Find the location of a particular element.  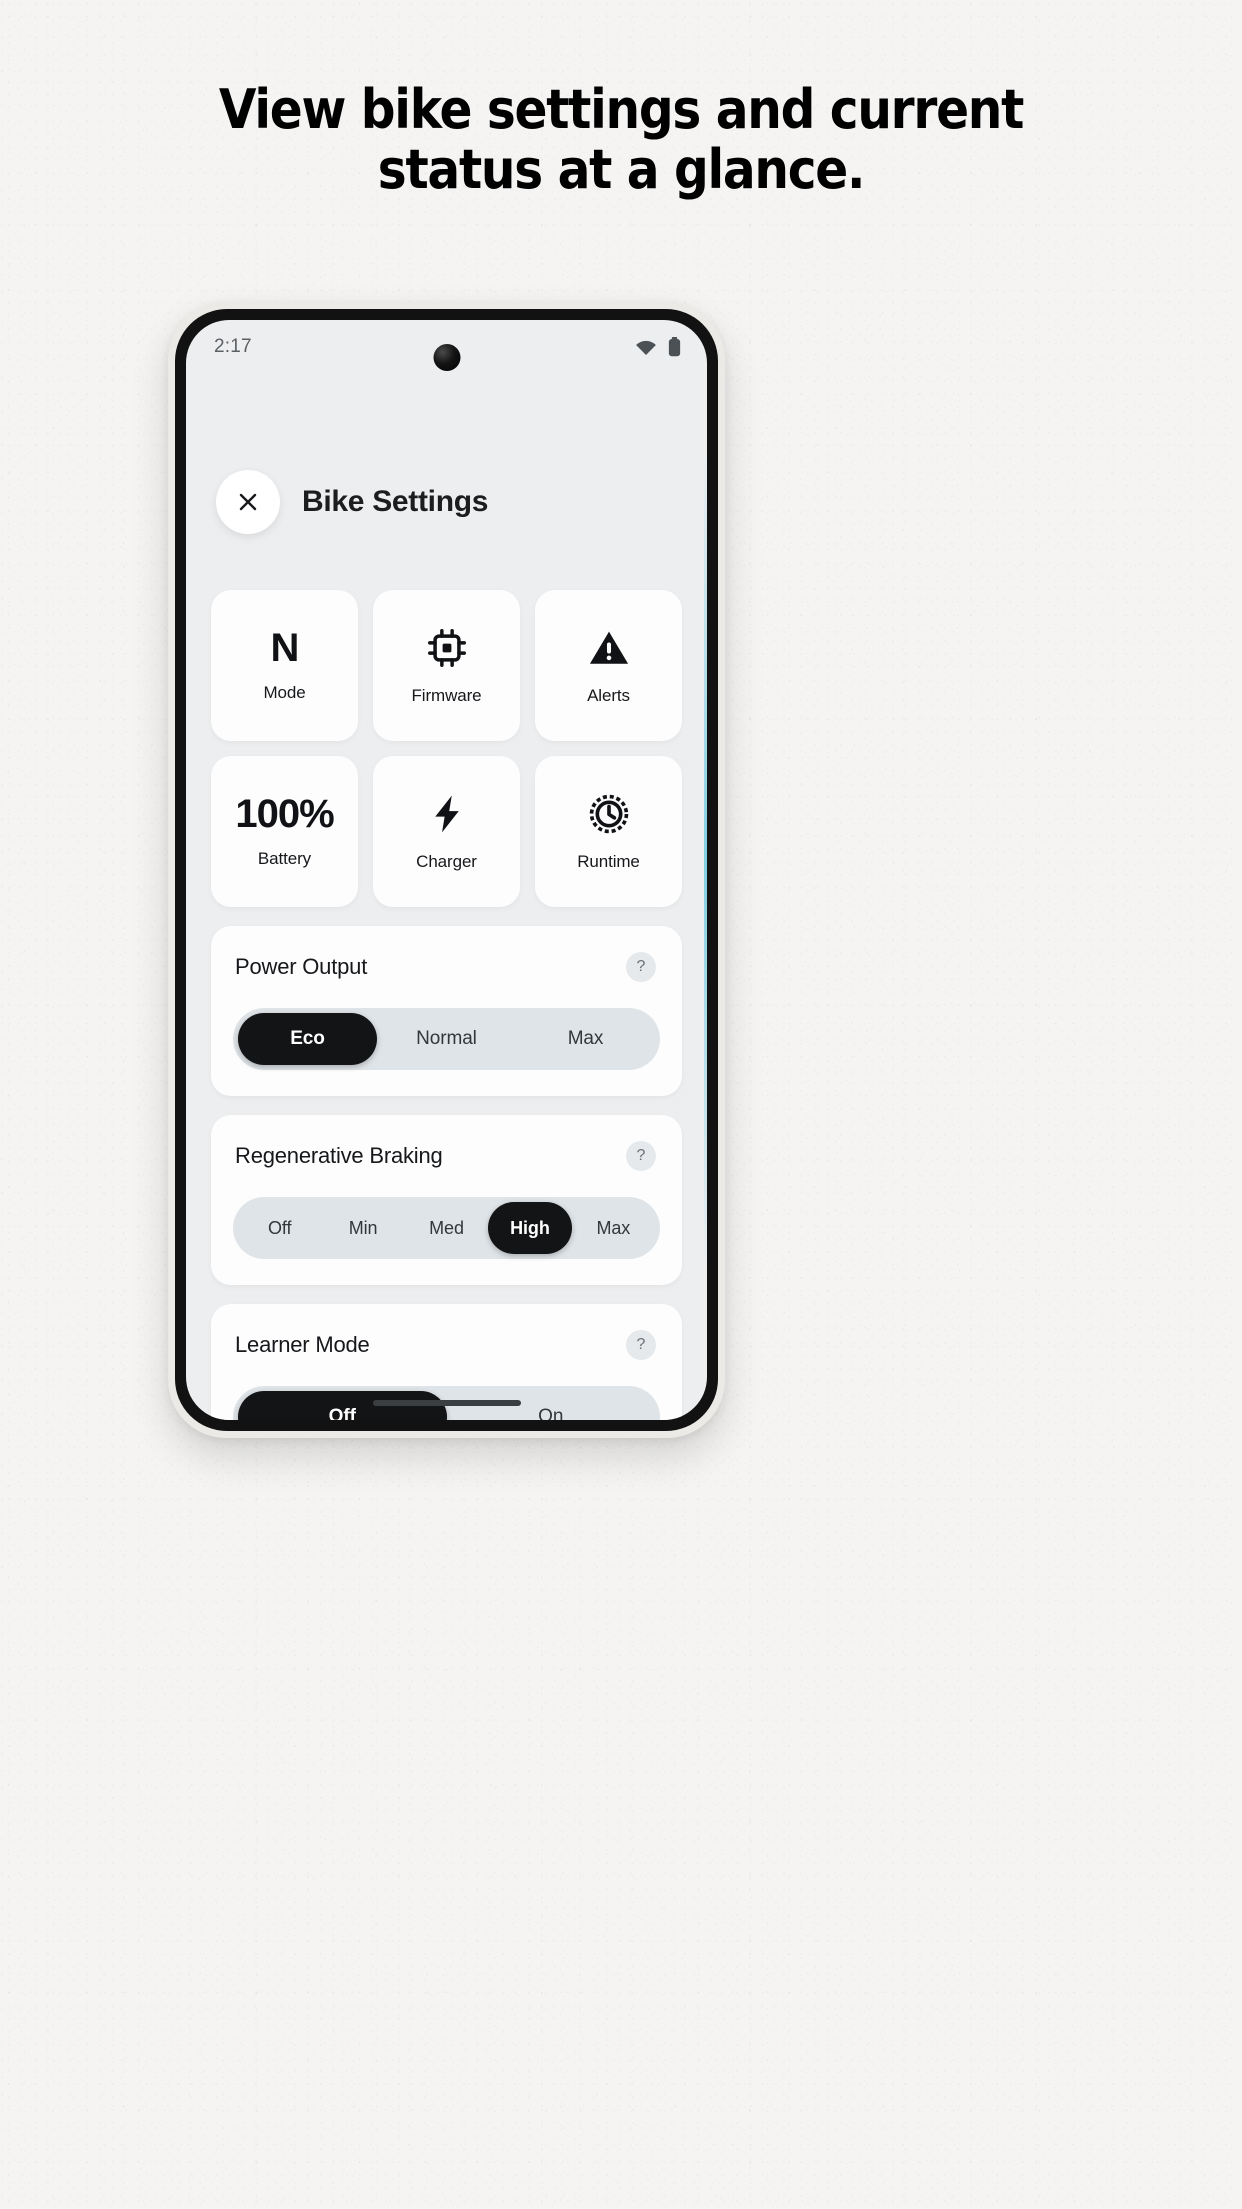

chip-icon is located at coordinates (447, 648).